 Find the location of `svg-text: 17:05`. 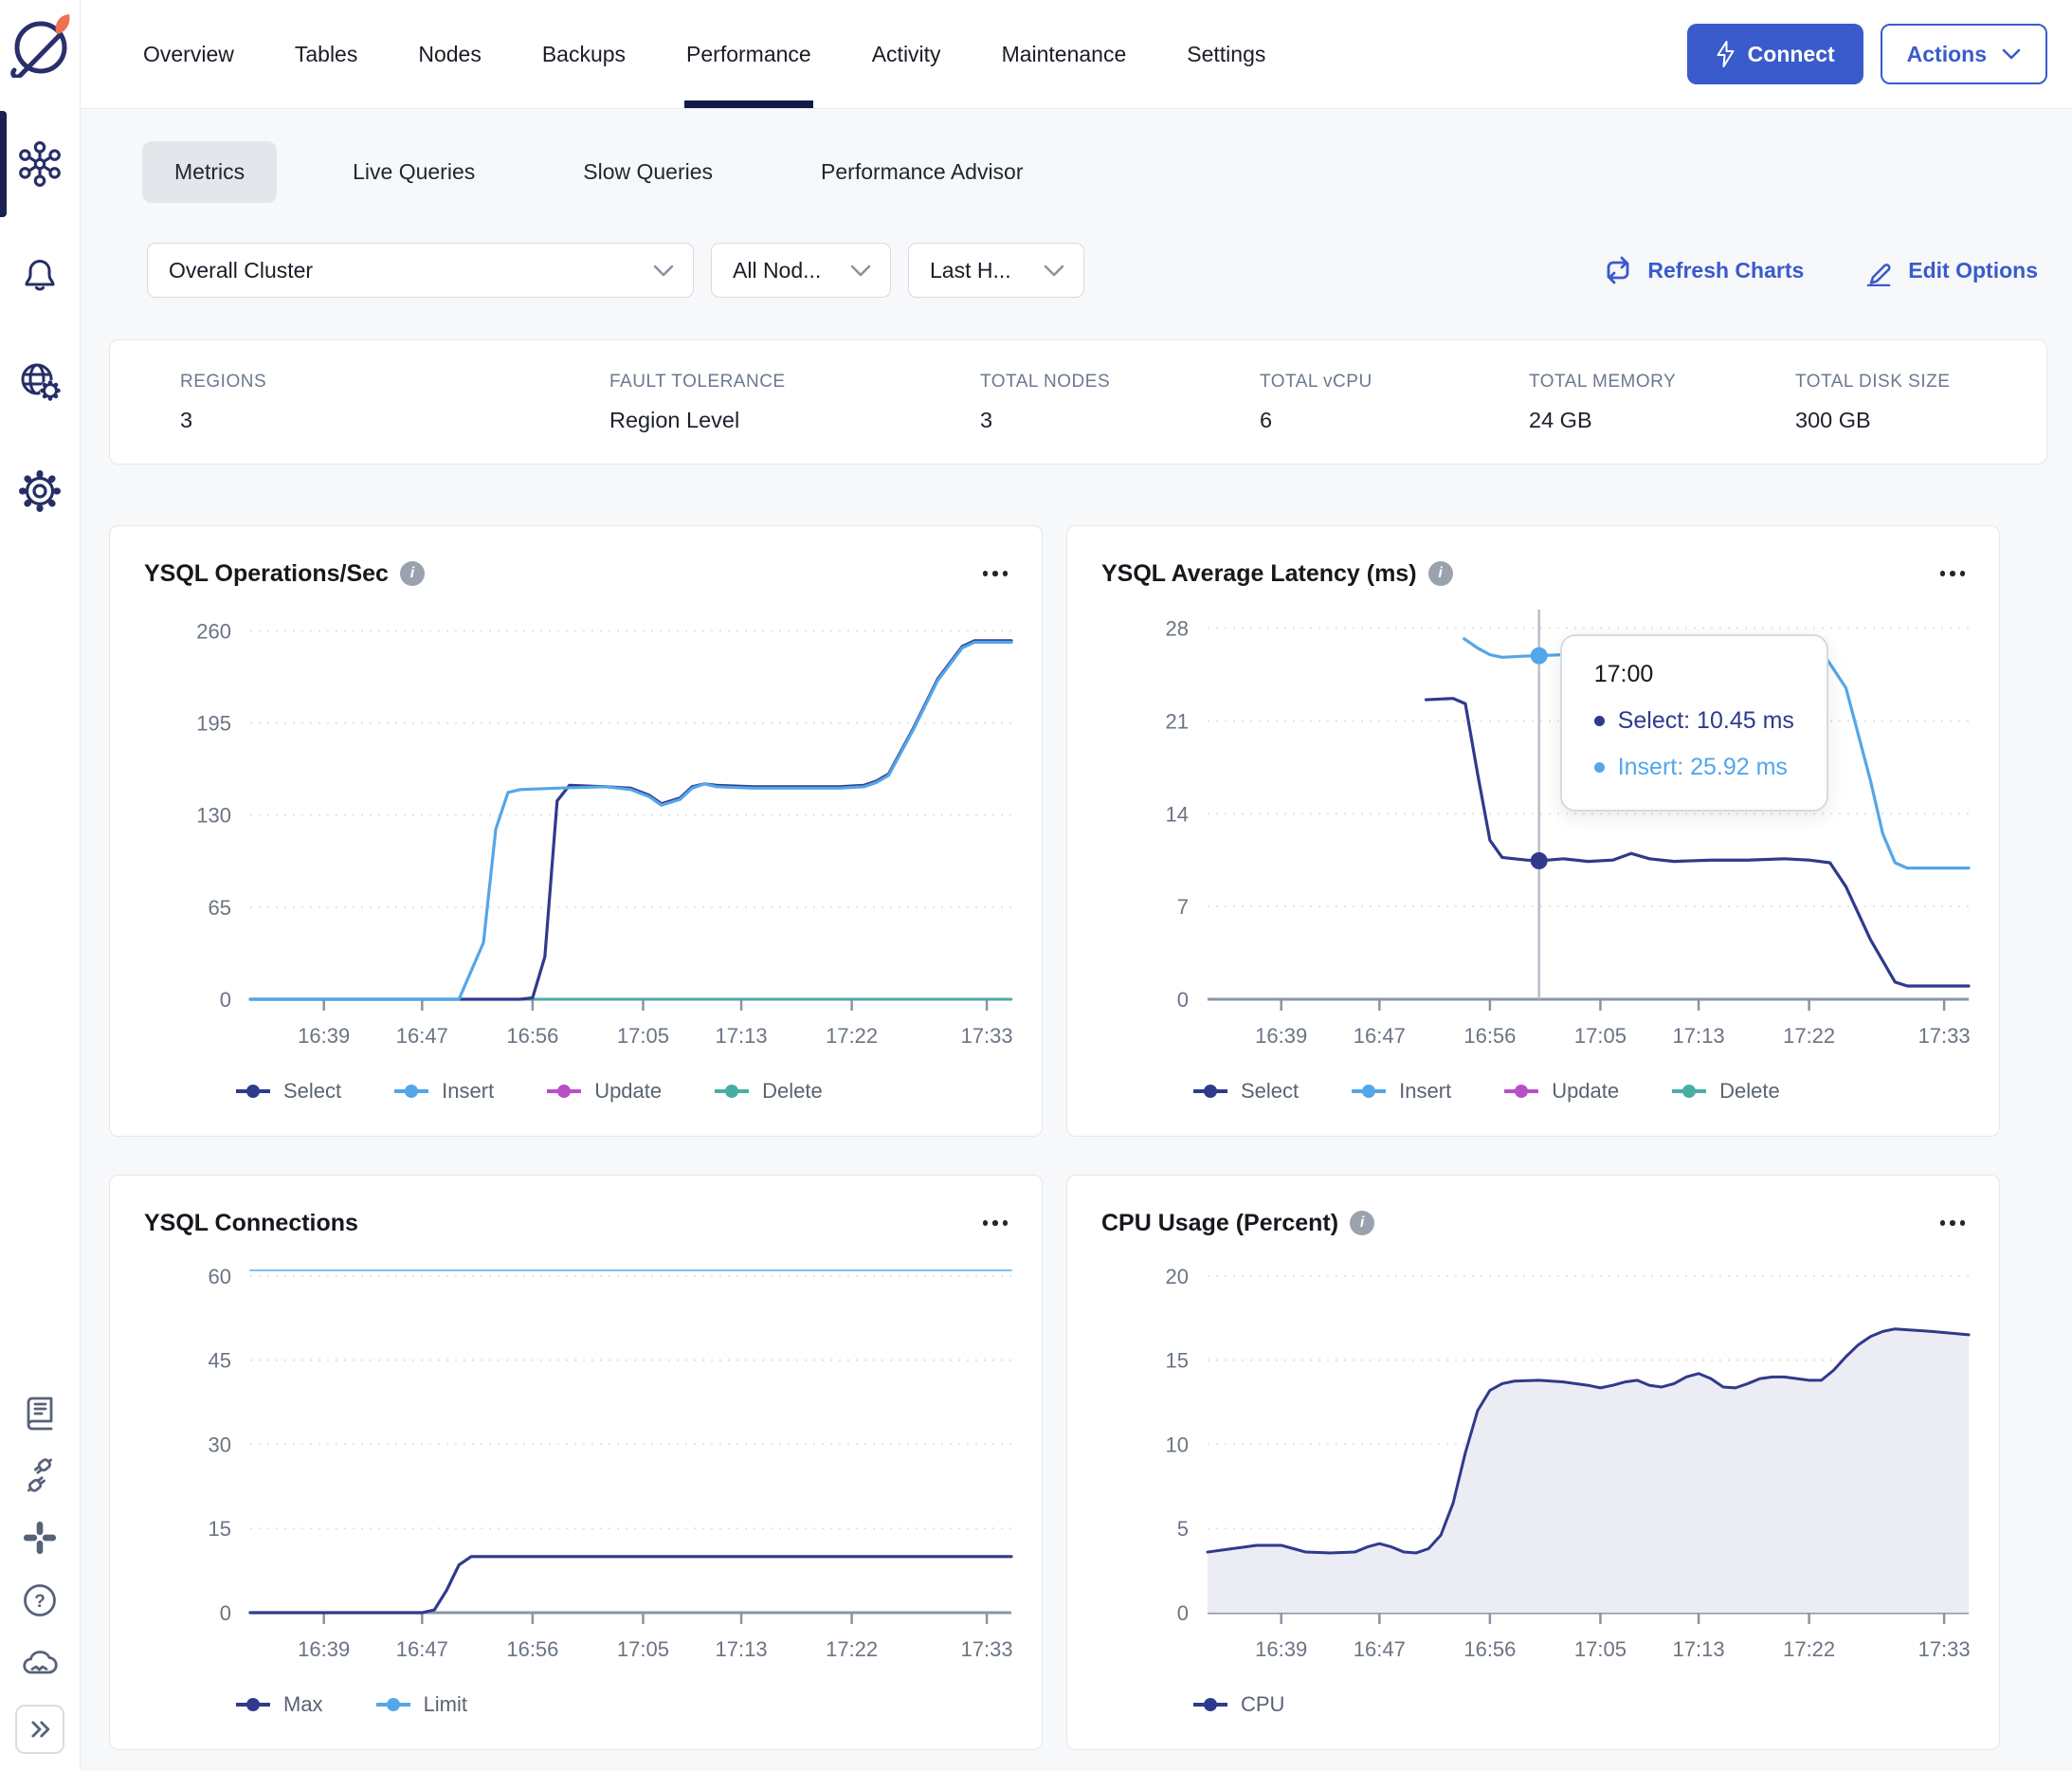

svg-text: 17:05 is located at coordinates (1600, 1649).